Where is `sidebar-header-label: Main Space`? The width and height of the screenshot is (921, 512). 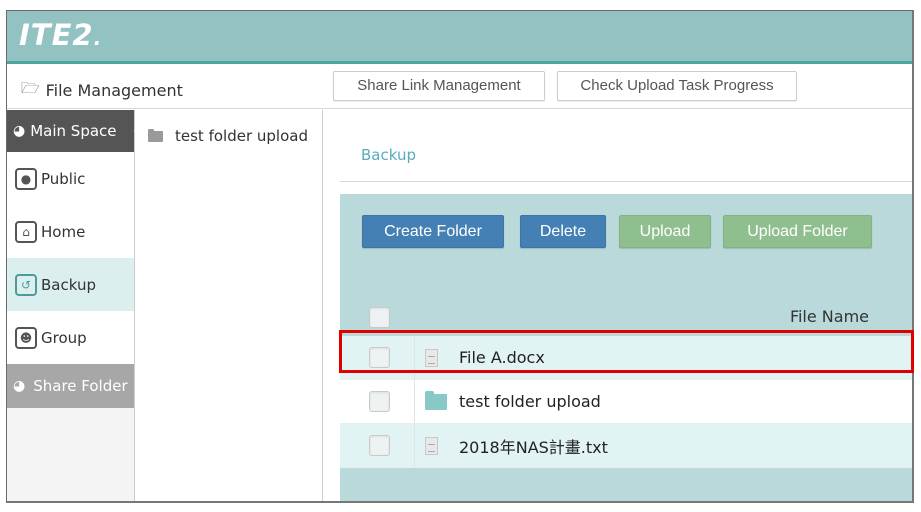 sidebar-header-label: Main Space is located at coordinates (73, 131).